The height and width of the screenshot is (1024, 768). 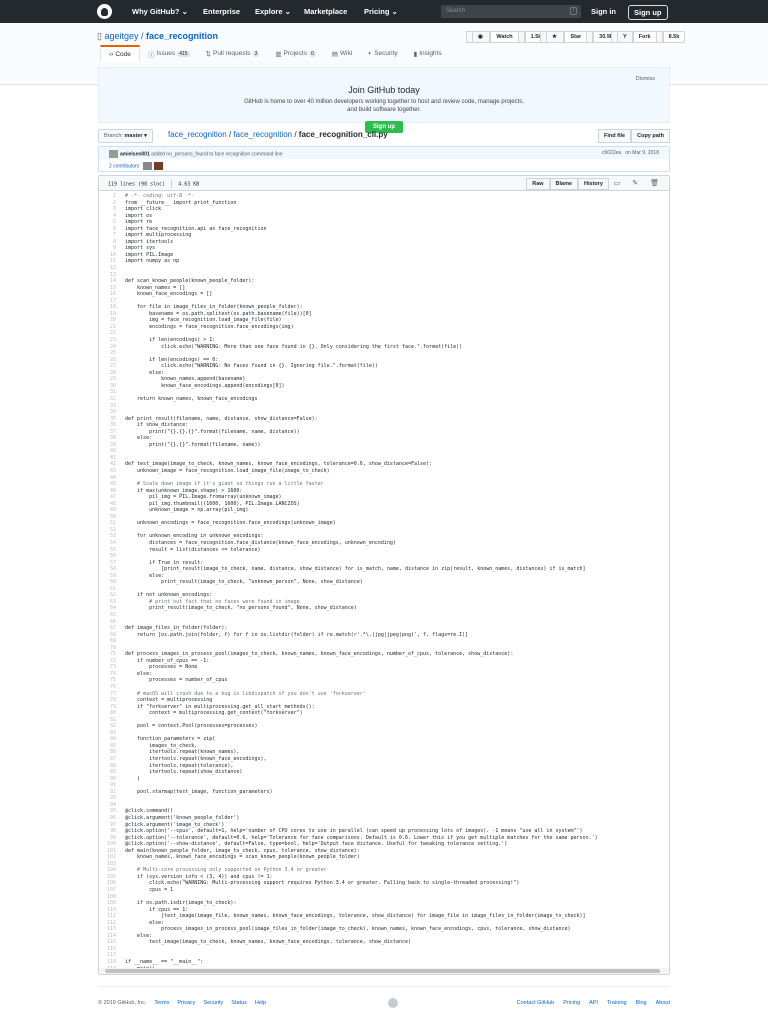 I want to click on tab-issues: ⓘ Issues 415, so click(x=169, y=53).